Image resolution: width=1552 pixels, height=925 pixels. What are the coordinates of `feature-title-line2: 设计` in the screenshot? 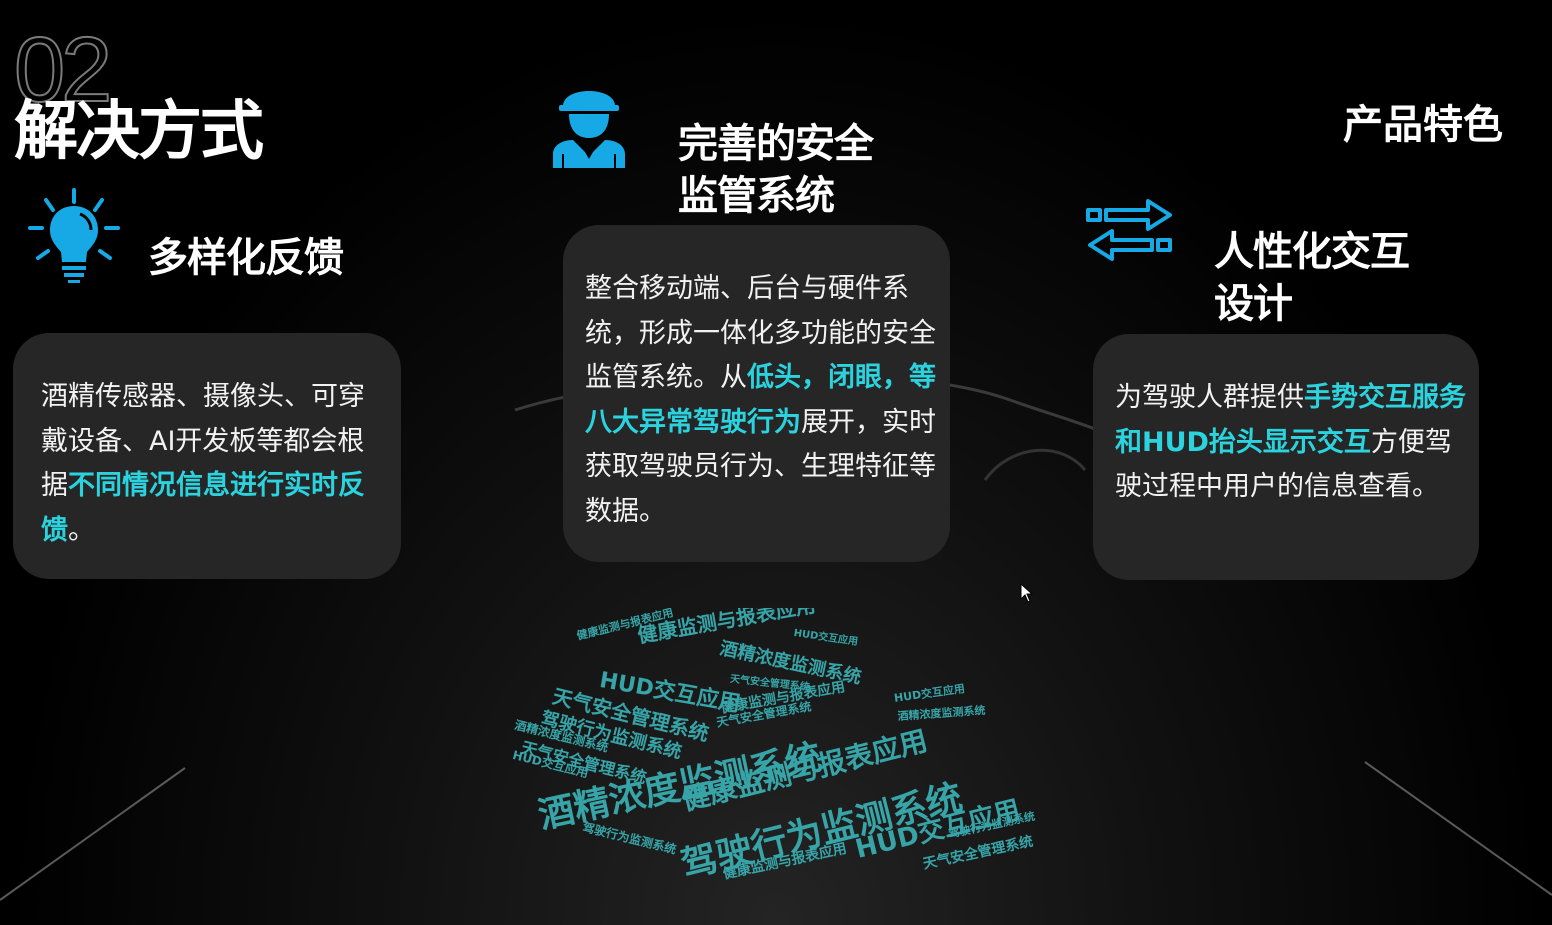 It's located at (1253, 304).